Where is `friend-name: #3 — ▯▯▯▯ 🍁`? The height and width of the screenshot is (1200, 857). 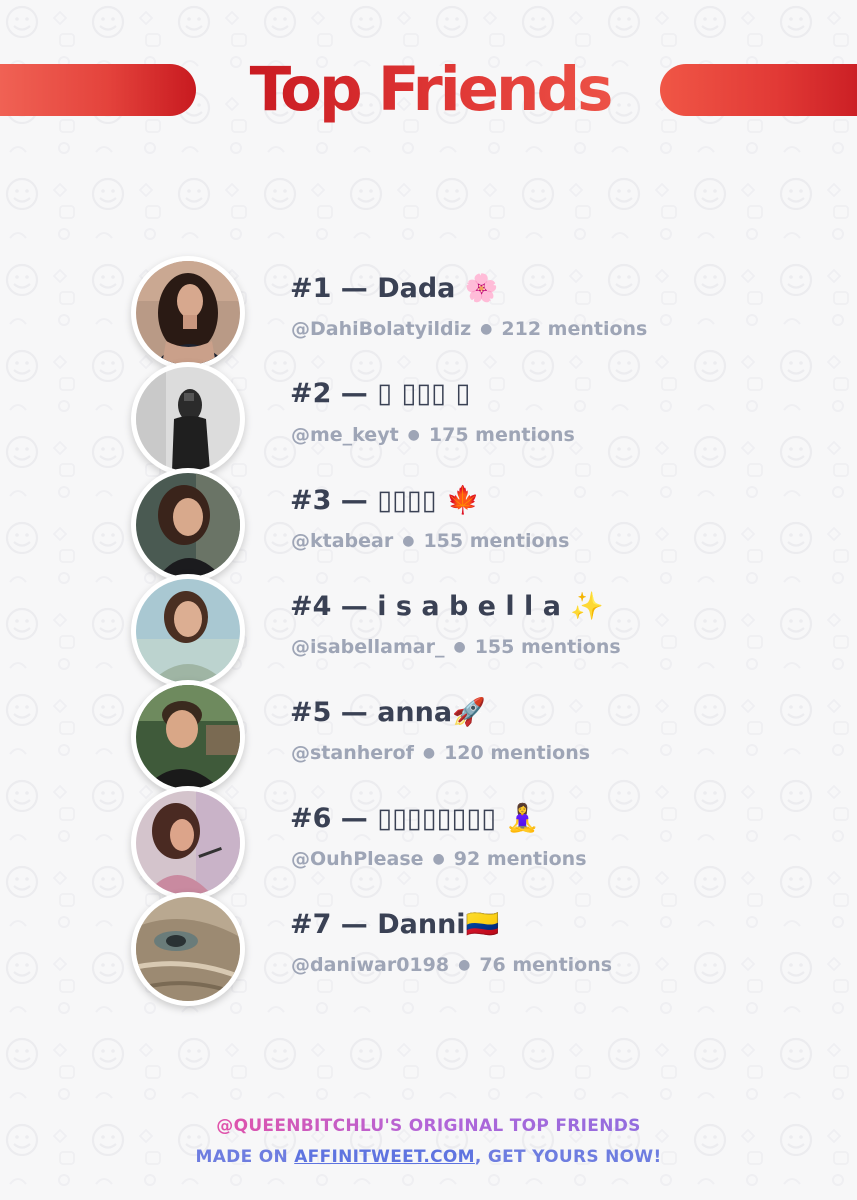
friend-name: #3 — ▯▯▯▯ 🍁 is located at coordinates (385, 500).